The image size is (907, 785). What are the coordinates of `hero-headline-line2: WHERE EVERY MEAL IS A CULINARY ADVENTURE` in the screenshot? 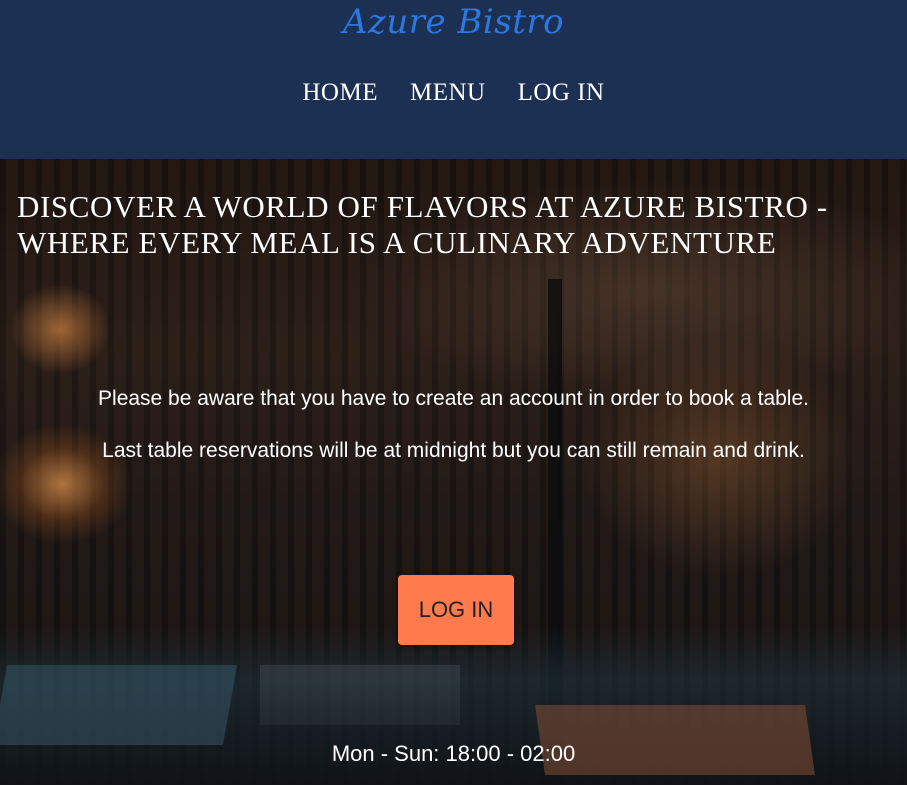 It's located at (397, 242).